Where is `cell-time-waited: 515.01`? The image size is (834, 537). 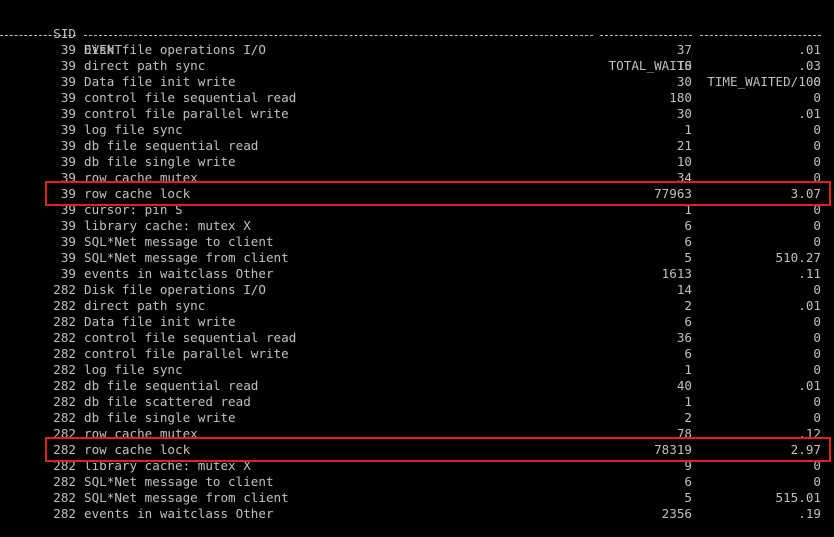 cell-time-waited: 515.01 is located at coordinates (798, 497).